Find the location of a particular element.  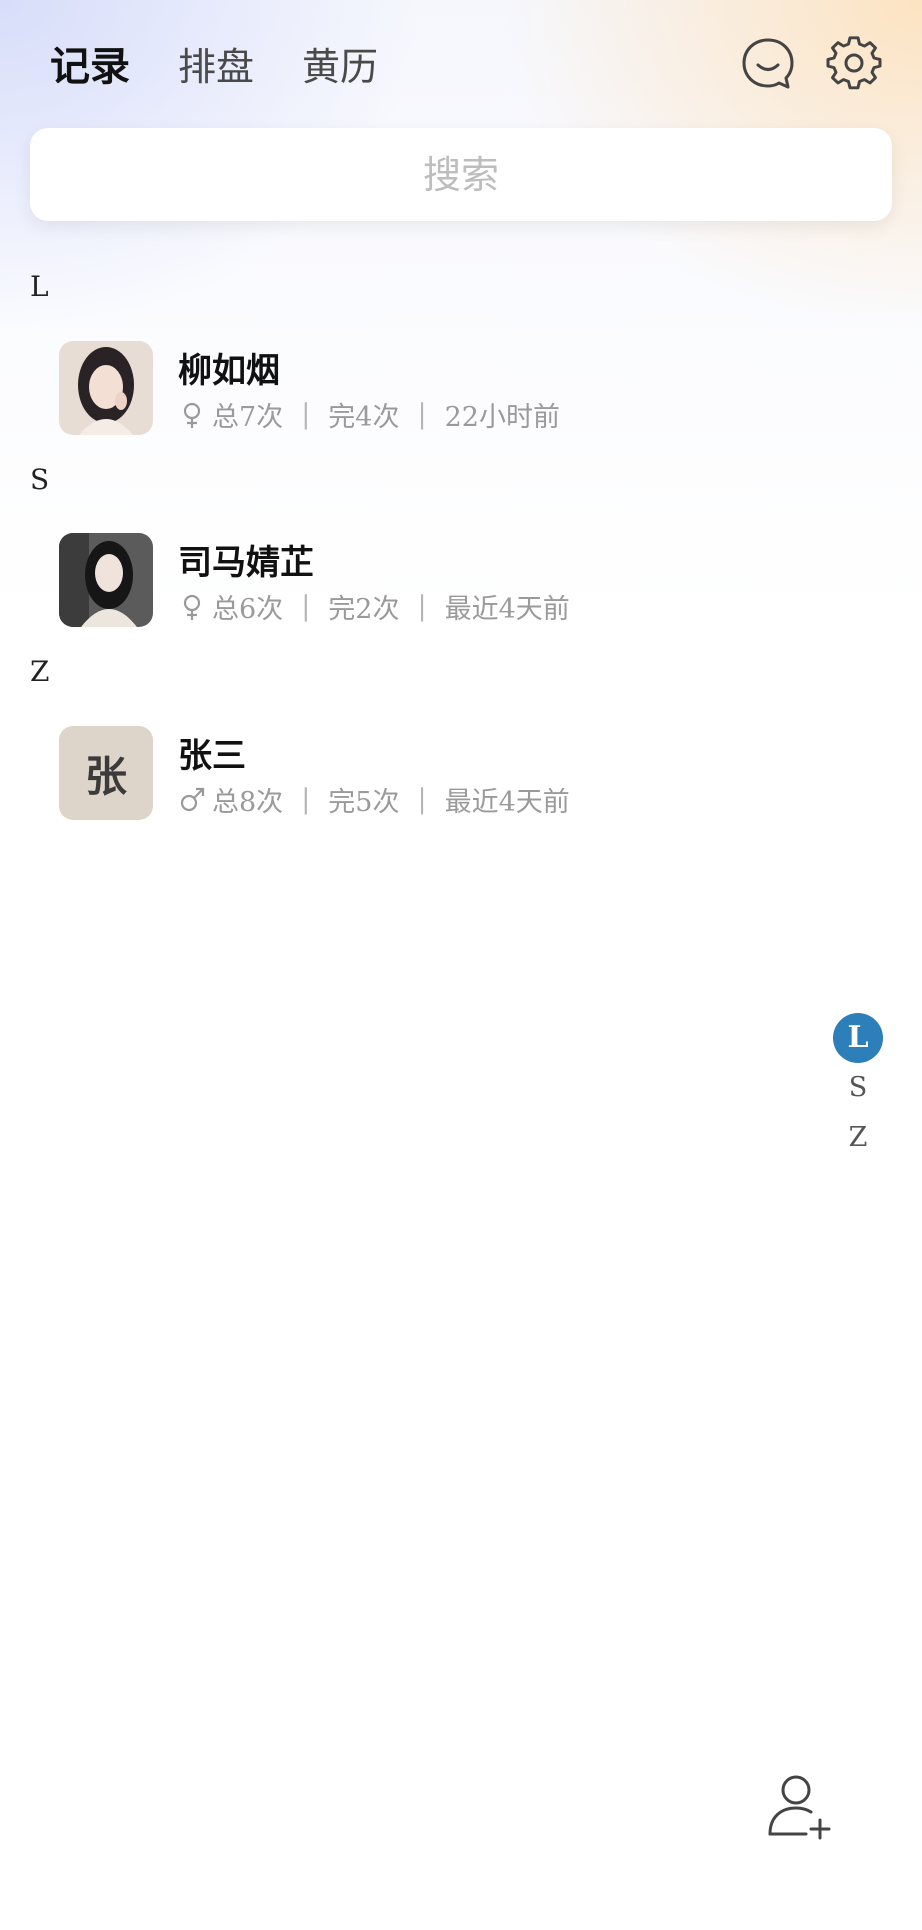

index-letter-l: L is located at coordinates (858, 1038).